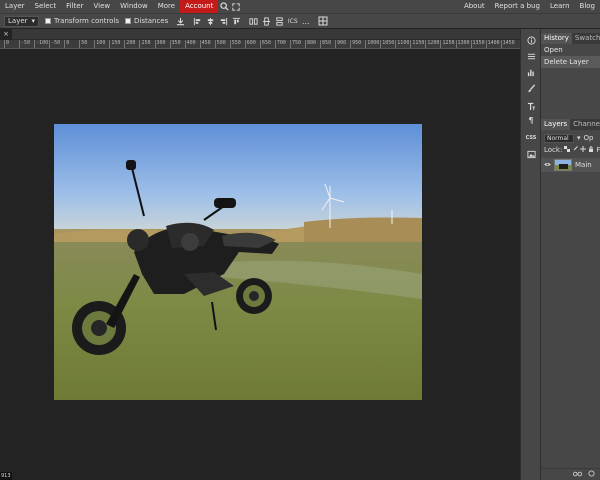 The width and height of the screenshot is (600, 480). I want to click on history-item-delete-layer: Delete Layer, so click(570, 62).